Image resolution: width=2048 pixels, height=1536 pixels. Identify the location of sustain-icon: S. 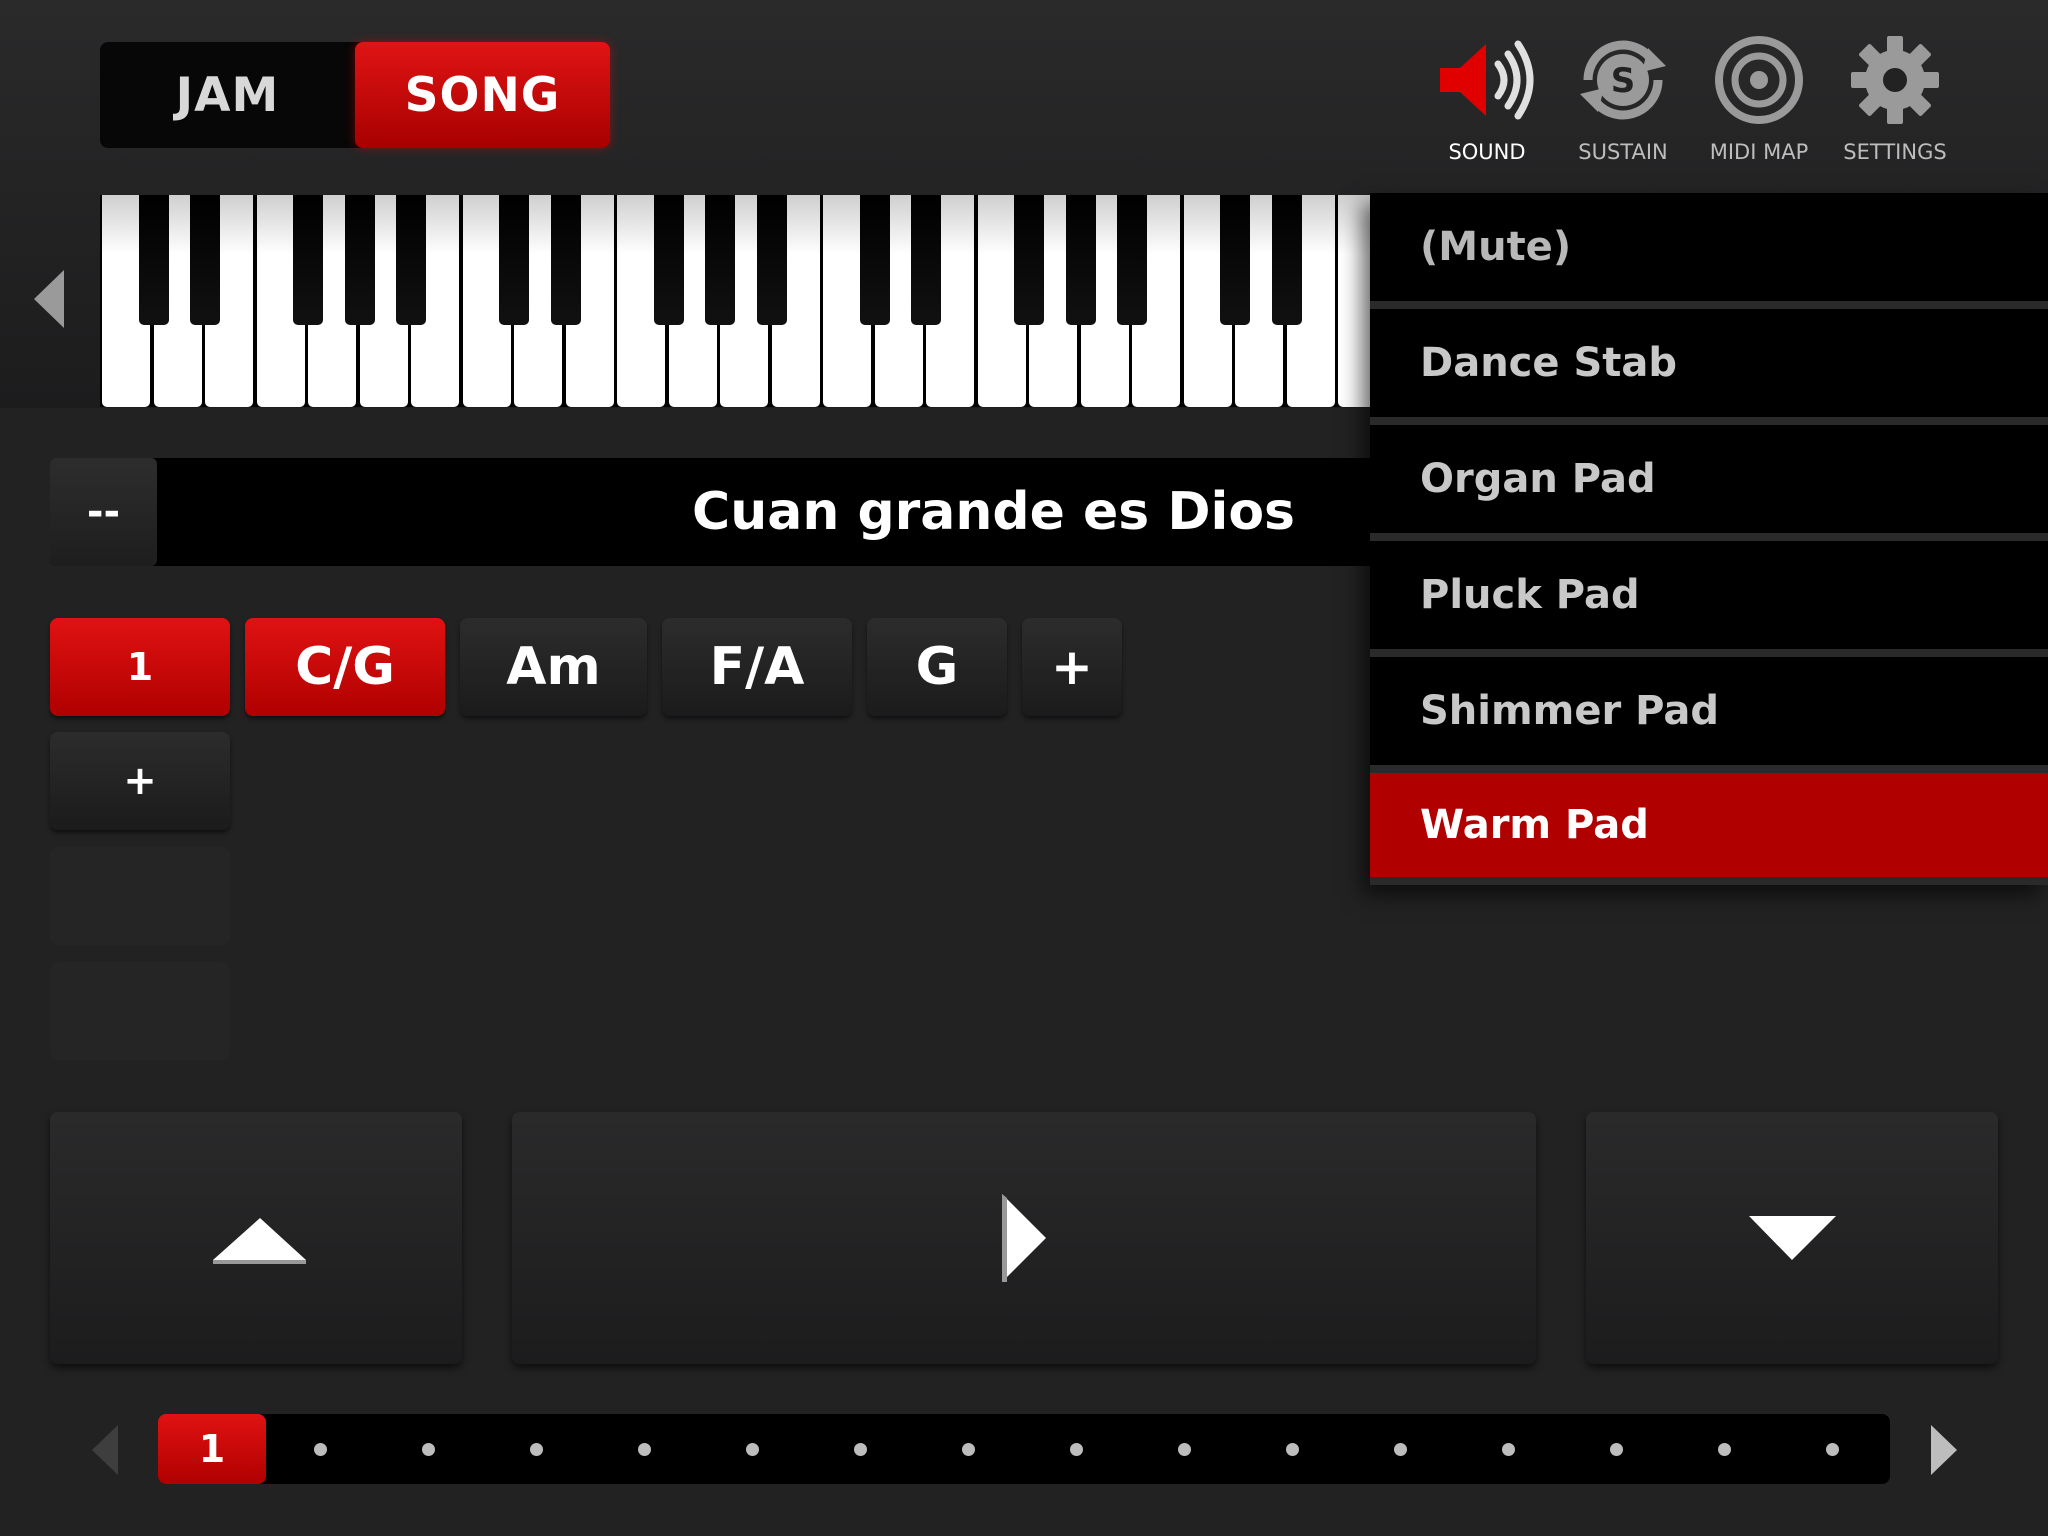
(1623, 80).